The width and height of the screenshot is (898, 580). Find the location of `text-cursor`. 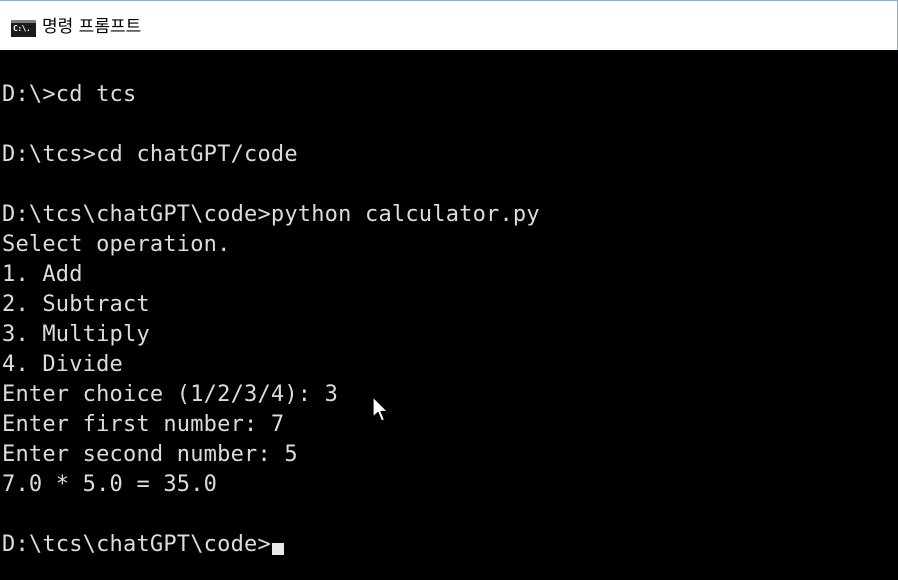

text-cursor is located at coordinates (277, 549).